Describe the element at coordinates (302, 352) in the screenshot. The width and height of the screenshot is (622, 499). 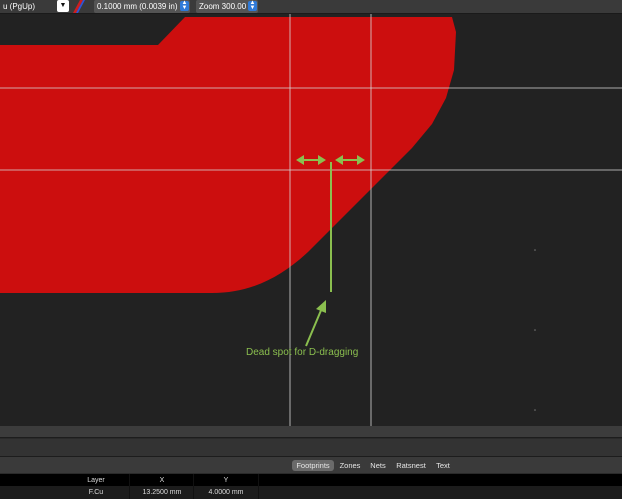
I see `annotation-label: Dead spot for D-dragging` at that location.